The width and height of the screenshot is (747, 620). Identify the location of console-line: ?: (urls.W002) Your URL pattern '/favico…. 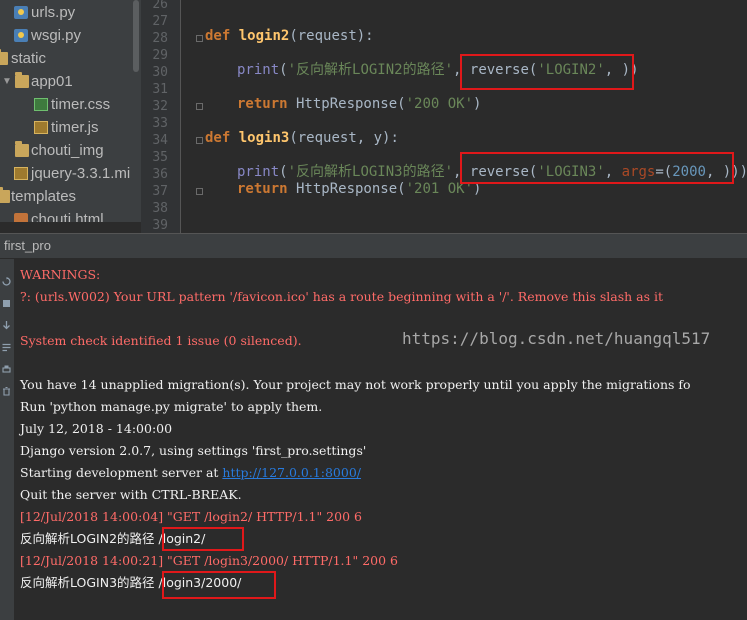
(342, 296).